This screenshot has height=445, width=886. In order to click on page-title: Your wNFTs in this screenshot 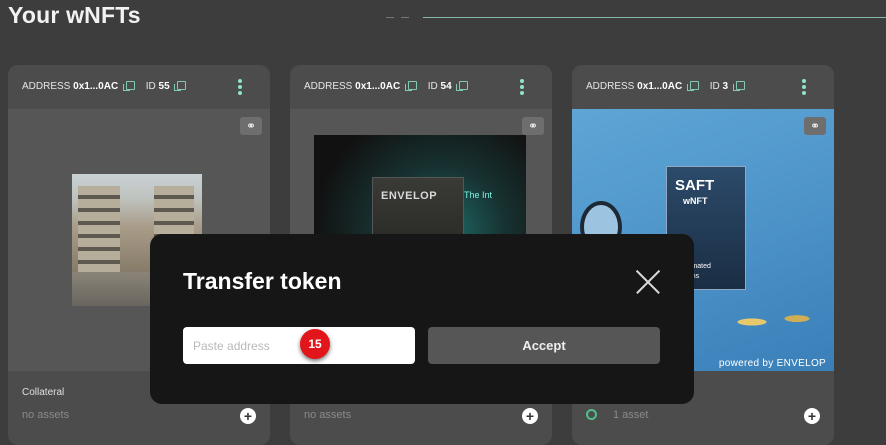, I will do `click(74, 15)`.